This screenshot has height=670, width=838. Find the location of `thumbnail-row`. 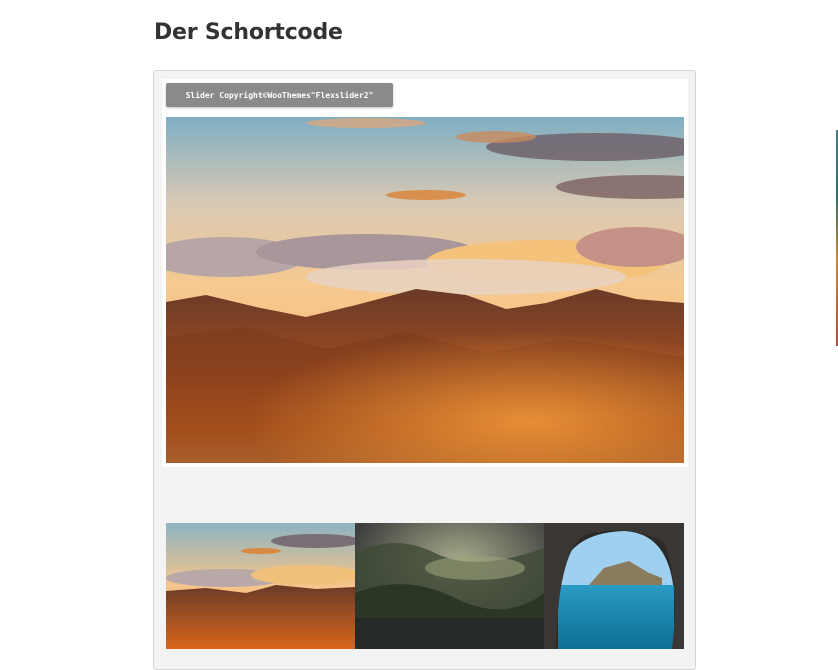

thumbnail-row is located at coordinates (425, 586).